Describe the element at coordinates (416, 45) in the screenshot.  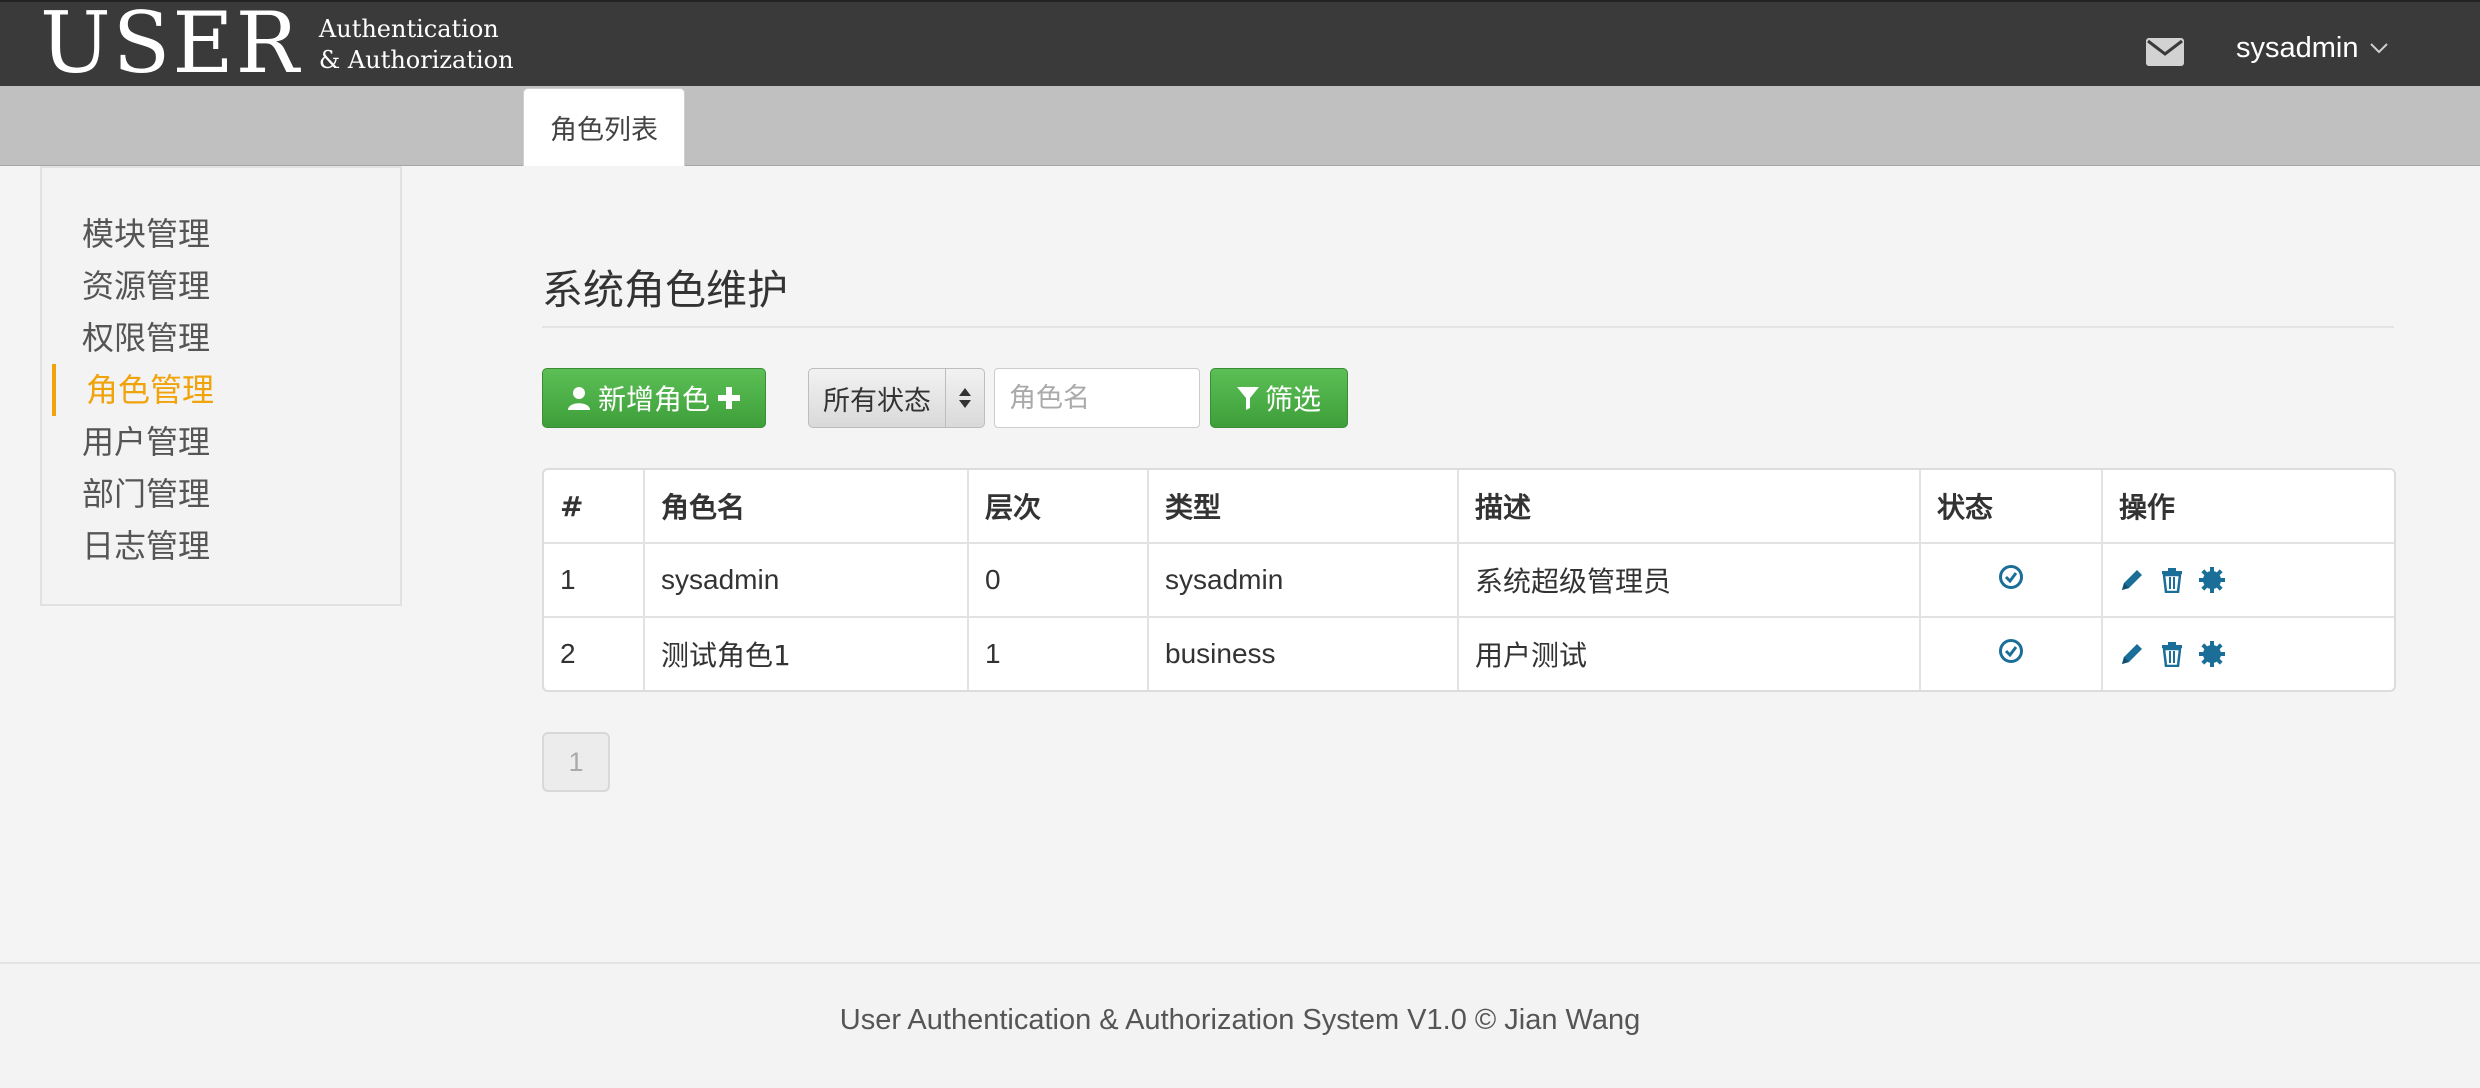
I see `brand-subtitle: Authentication & Authorization` at that location.